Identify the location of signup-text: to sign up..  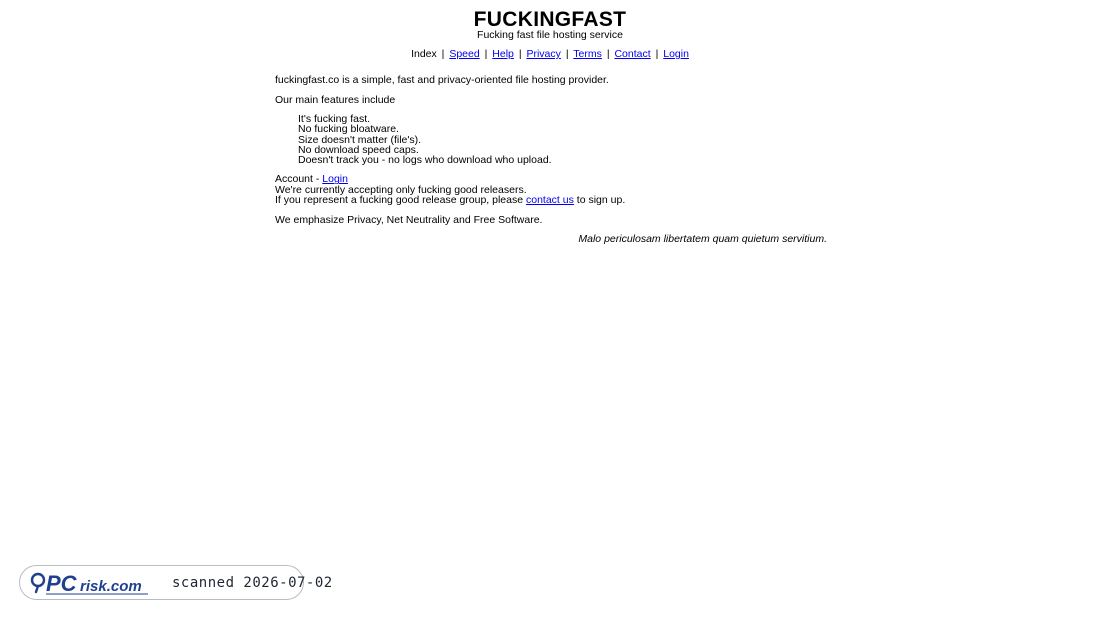
(599, 200).